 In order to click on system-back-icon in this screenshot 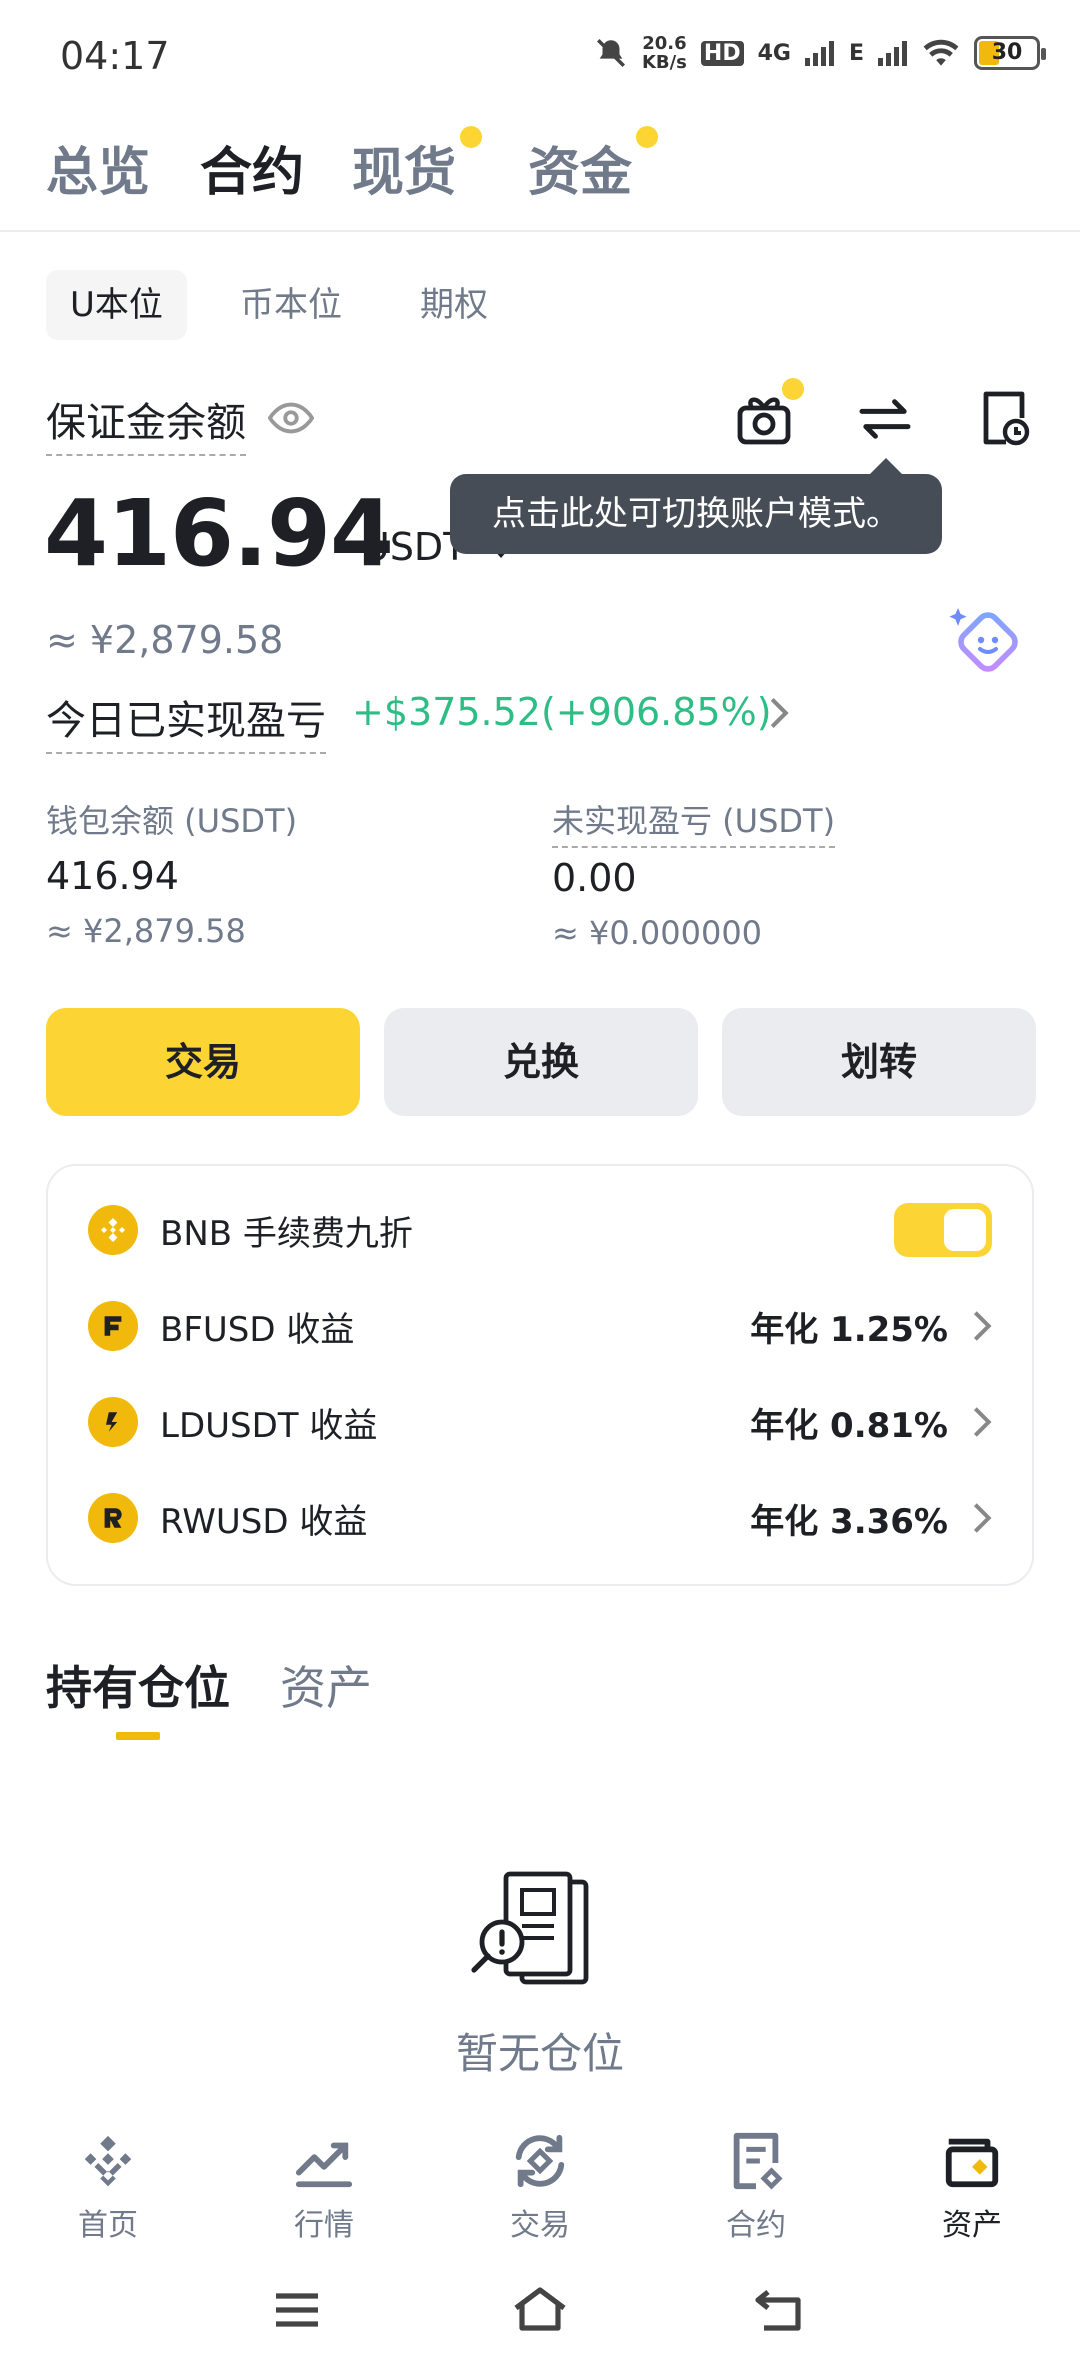, I will do `click(778, 2310)`.